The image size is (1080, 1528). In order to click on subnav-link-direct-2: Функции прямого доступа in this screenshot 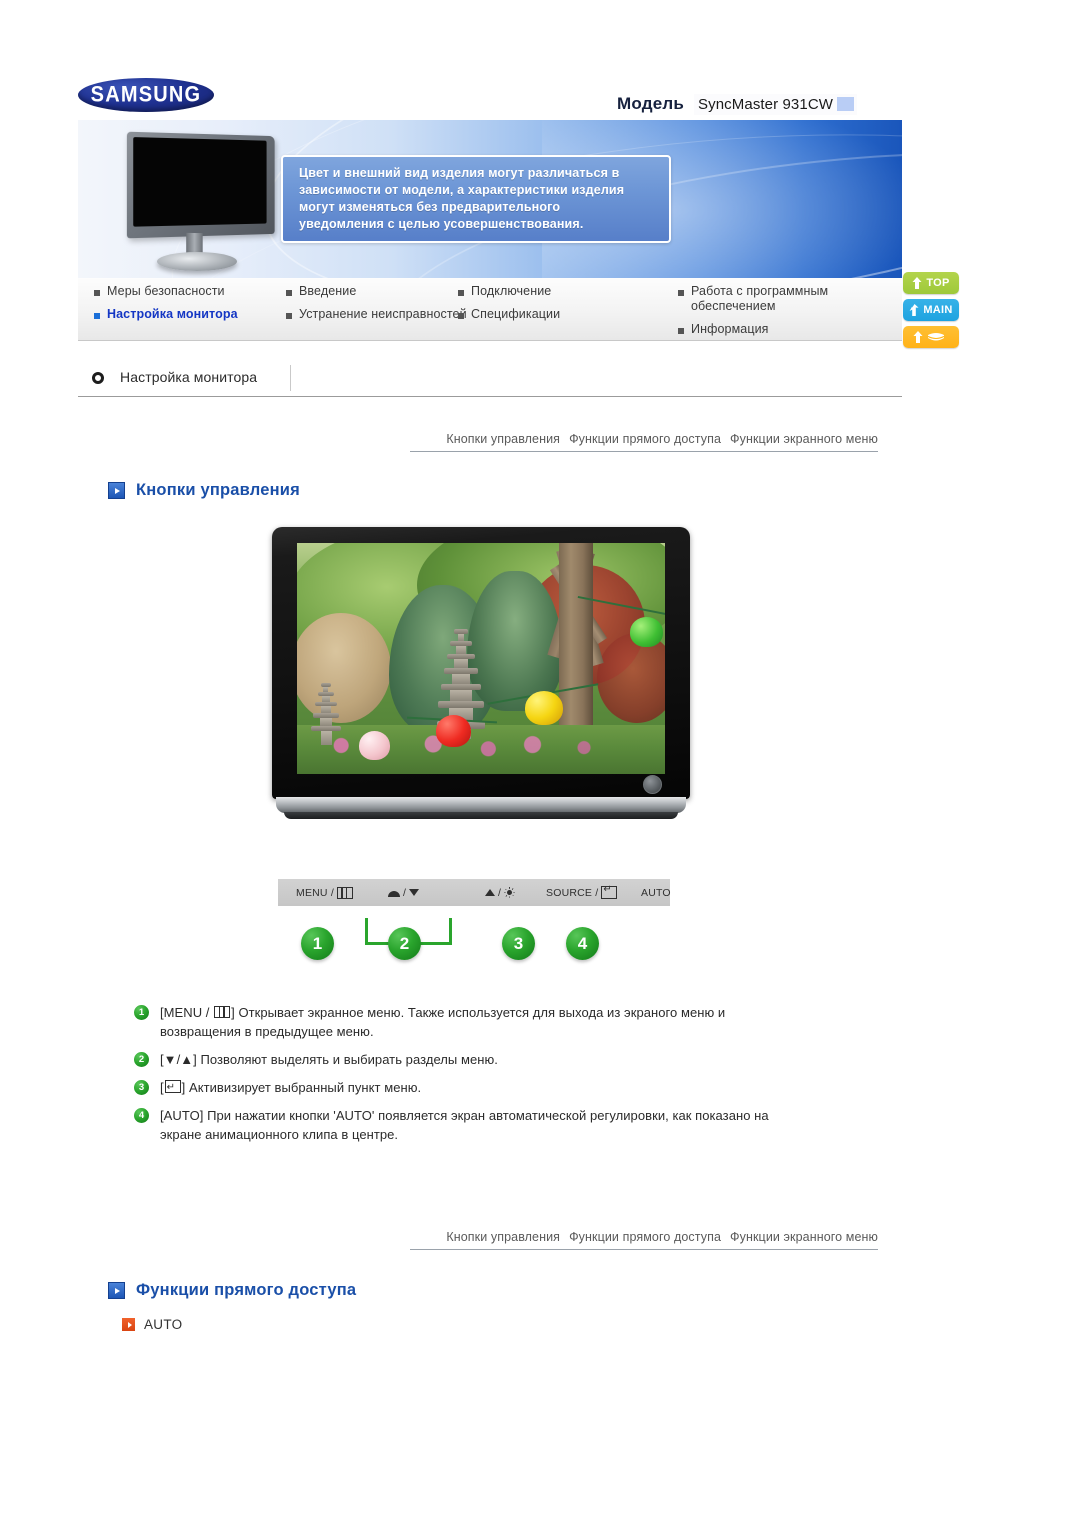, I will do `click(645, 1237)`.